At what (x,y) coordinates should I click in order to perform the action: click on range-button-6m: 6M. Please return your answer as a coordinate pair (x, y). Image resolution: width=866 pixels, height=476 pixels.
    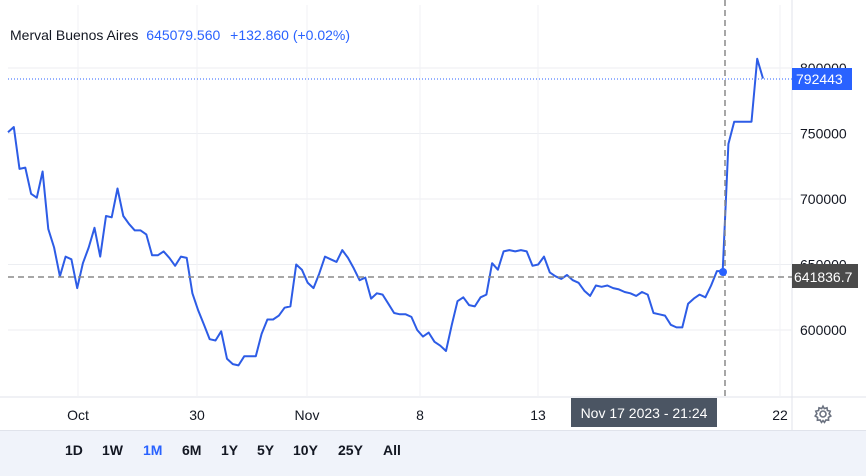
    Looking at the image, I should click on (191, 450).